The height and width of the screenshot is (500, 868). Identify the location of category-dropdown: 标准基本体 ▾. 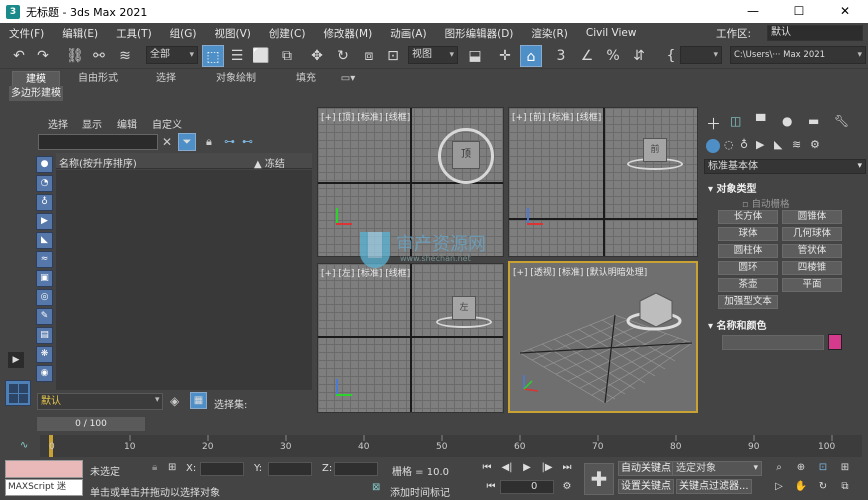
(785, 166).